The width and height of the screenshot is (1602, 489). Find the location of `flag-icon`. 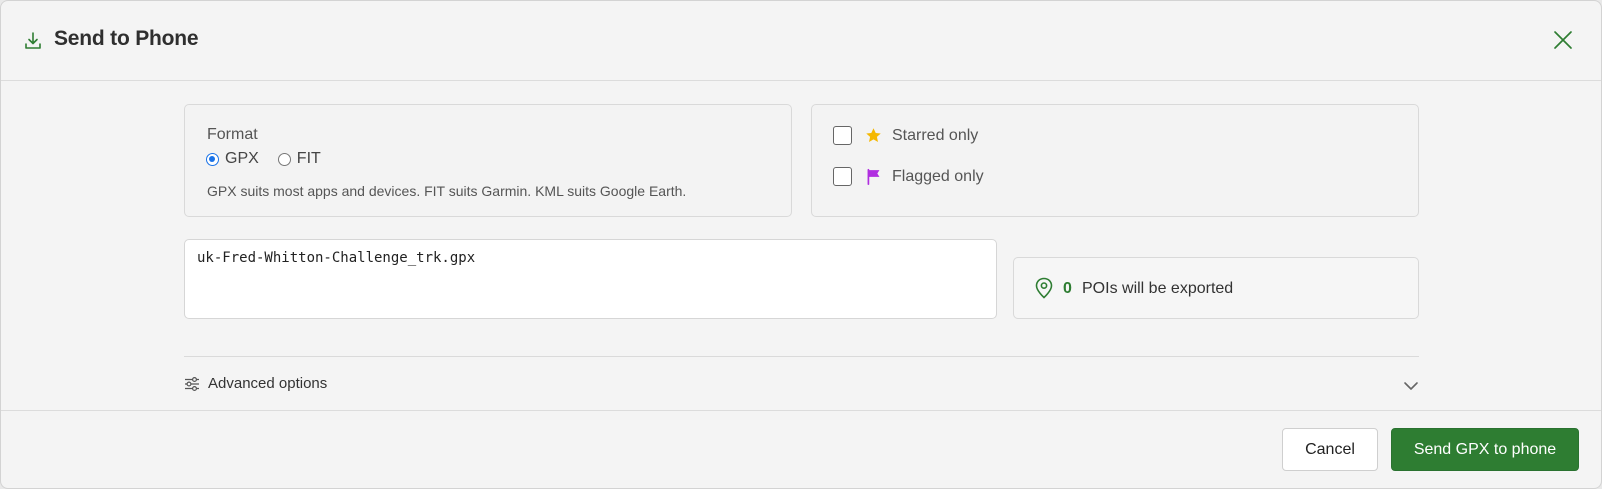

flag-icon is located at coordinates (873, 176).